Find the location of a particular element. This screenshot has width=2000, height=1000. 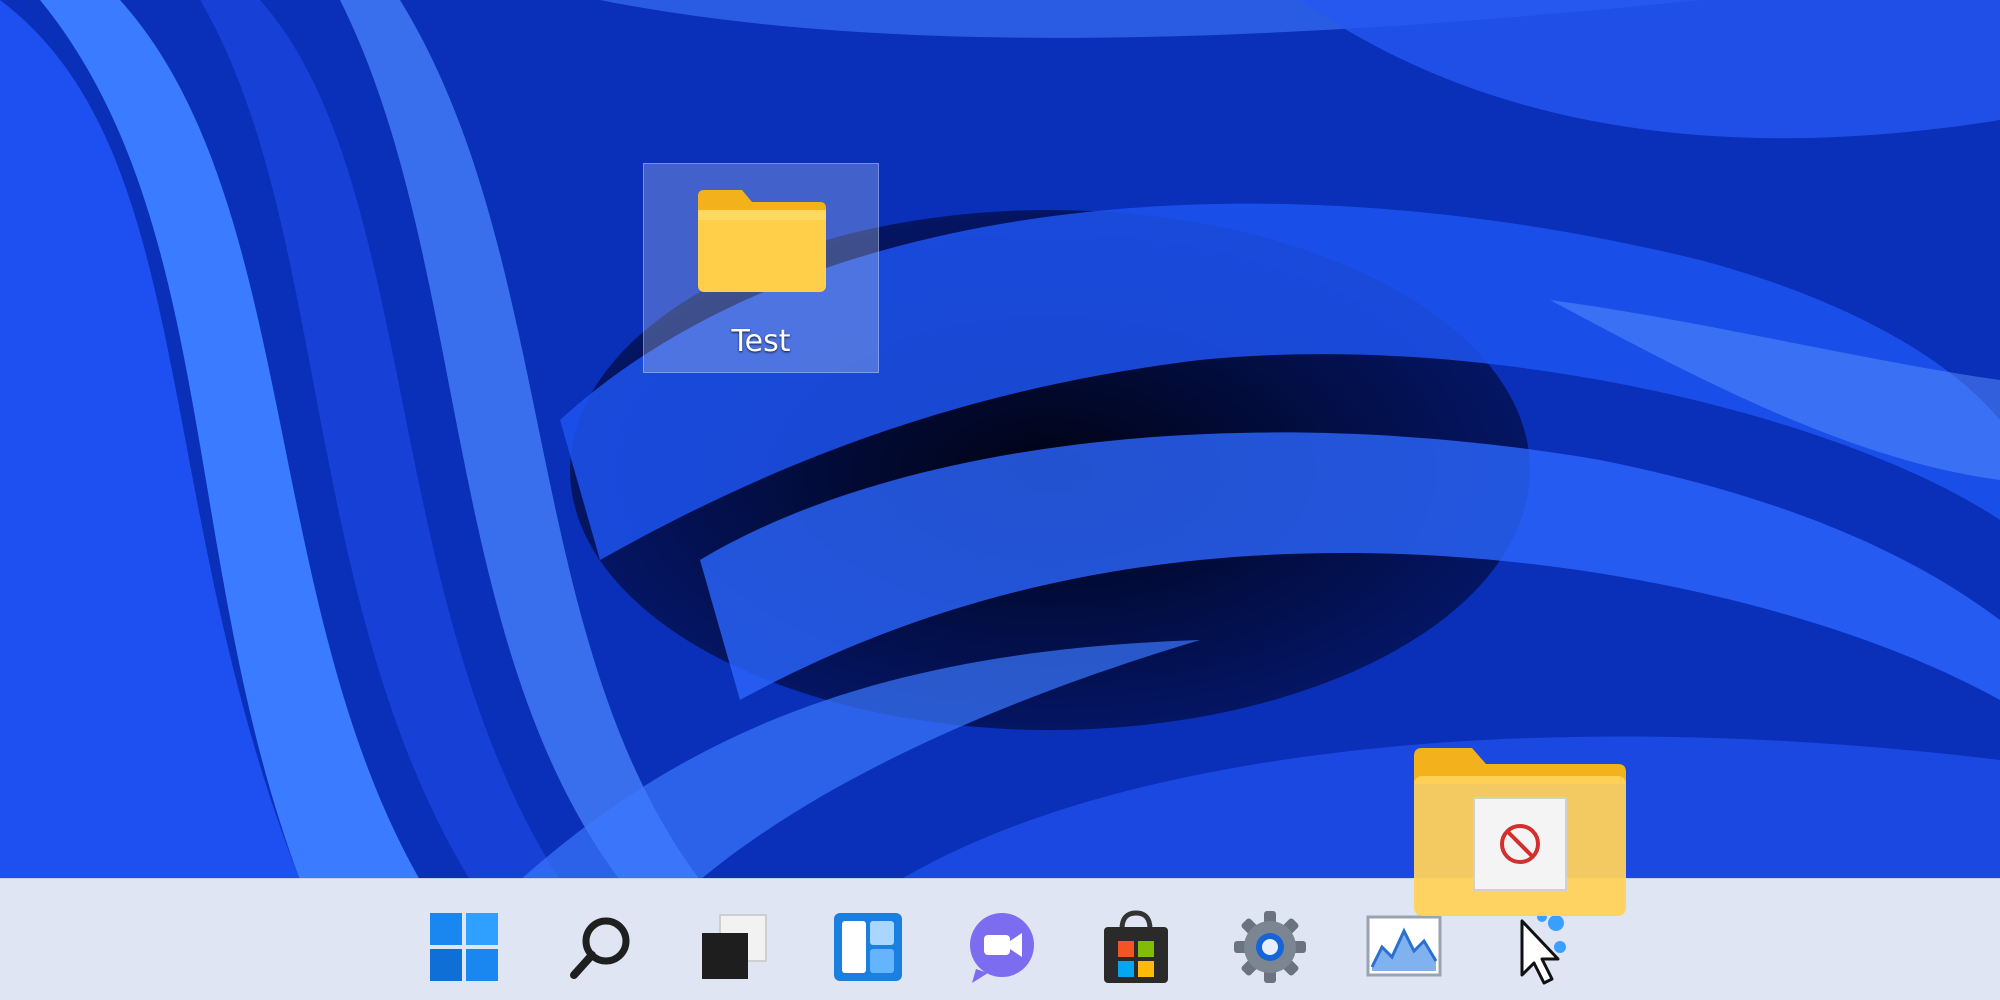

chat-button is located at coordinates (1002, 947).